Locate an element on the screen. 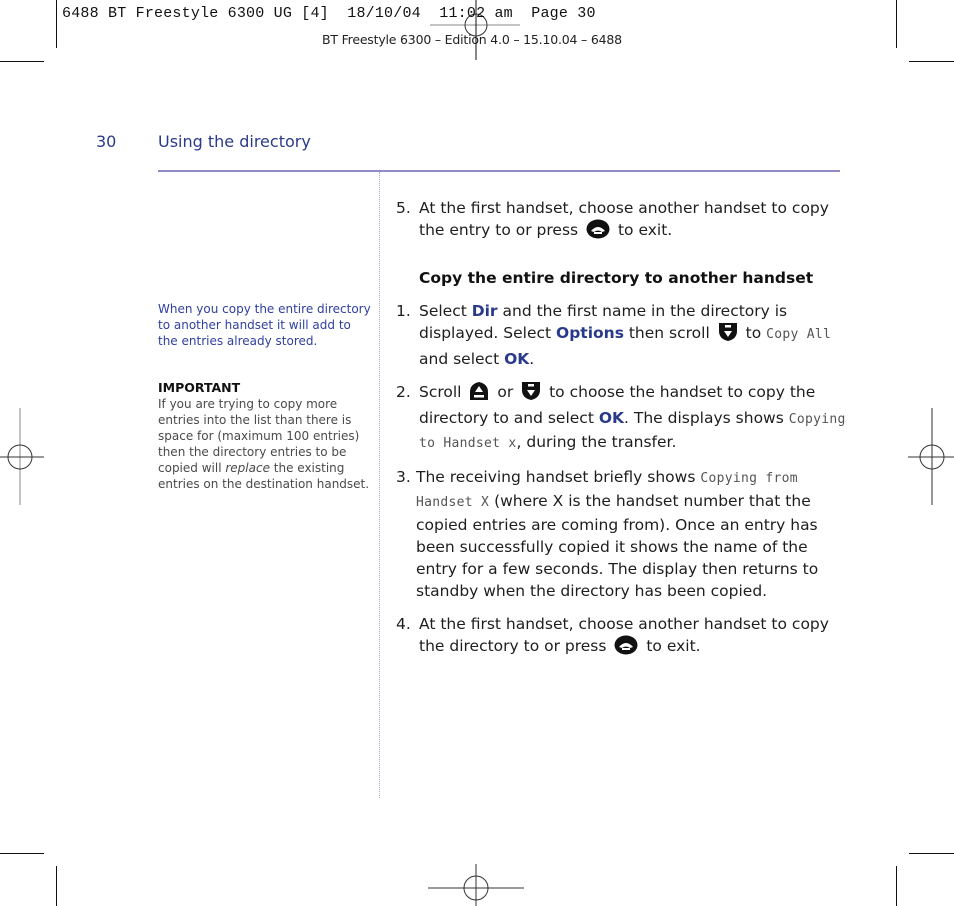 Image resolution: width=954 pixels, height=906 pixels. step-number: 3. is located at coordinates (403, 477).